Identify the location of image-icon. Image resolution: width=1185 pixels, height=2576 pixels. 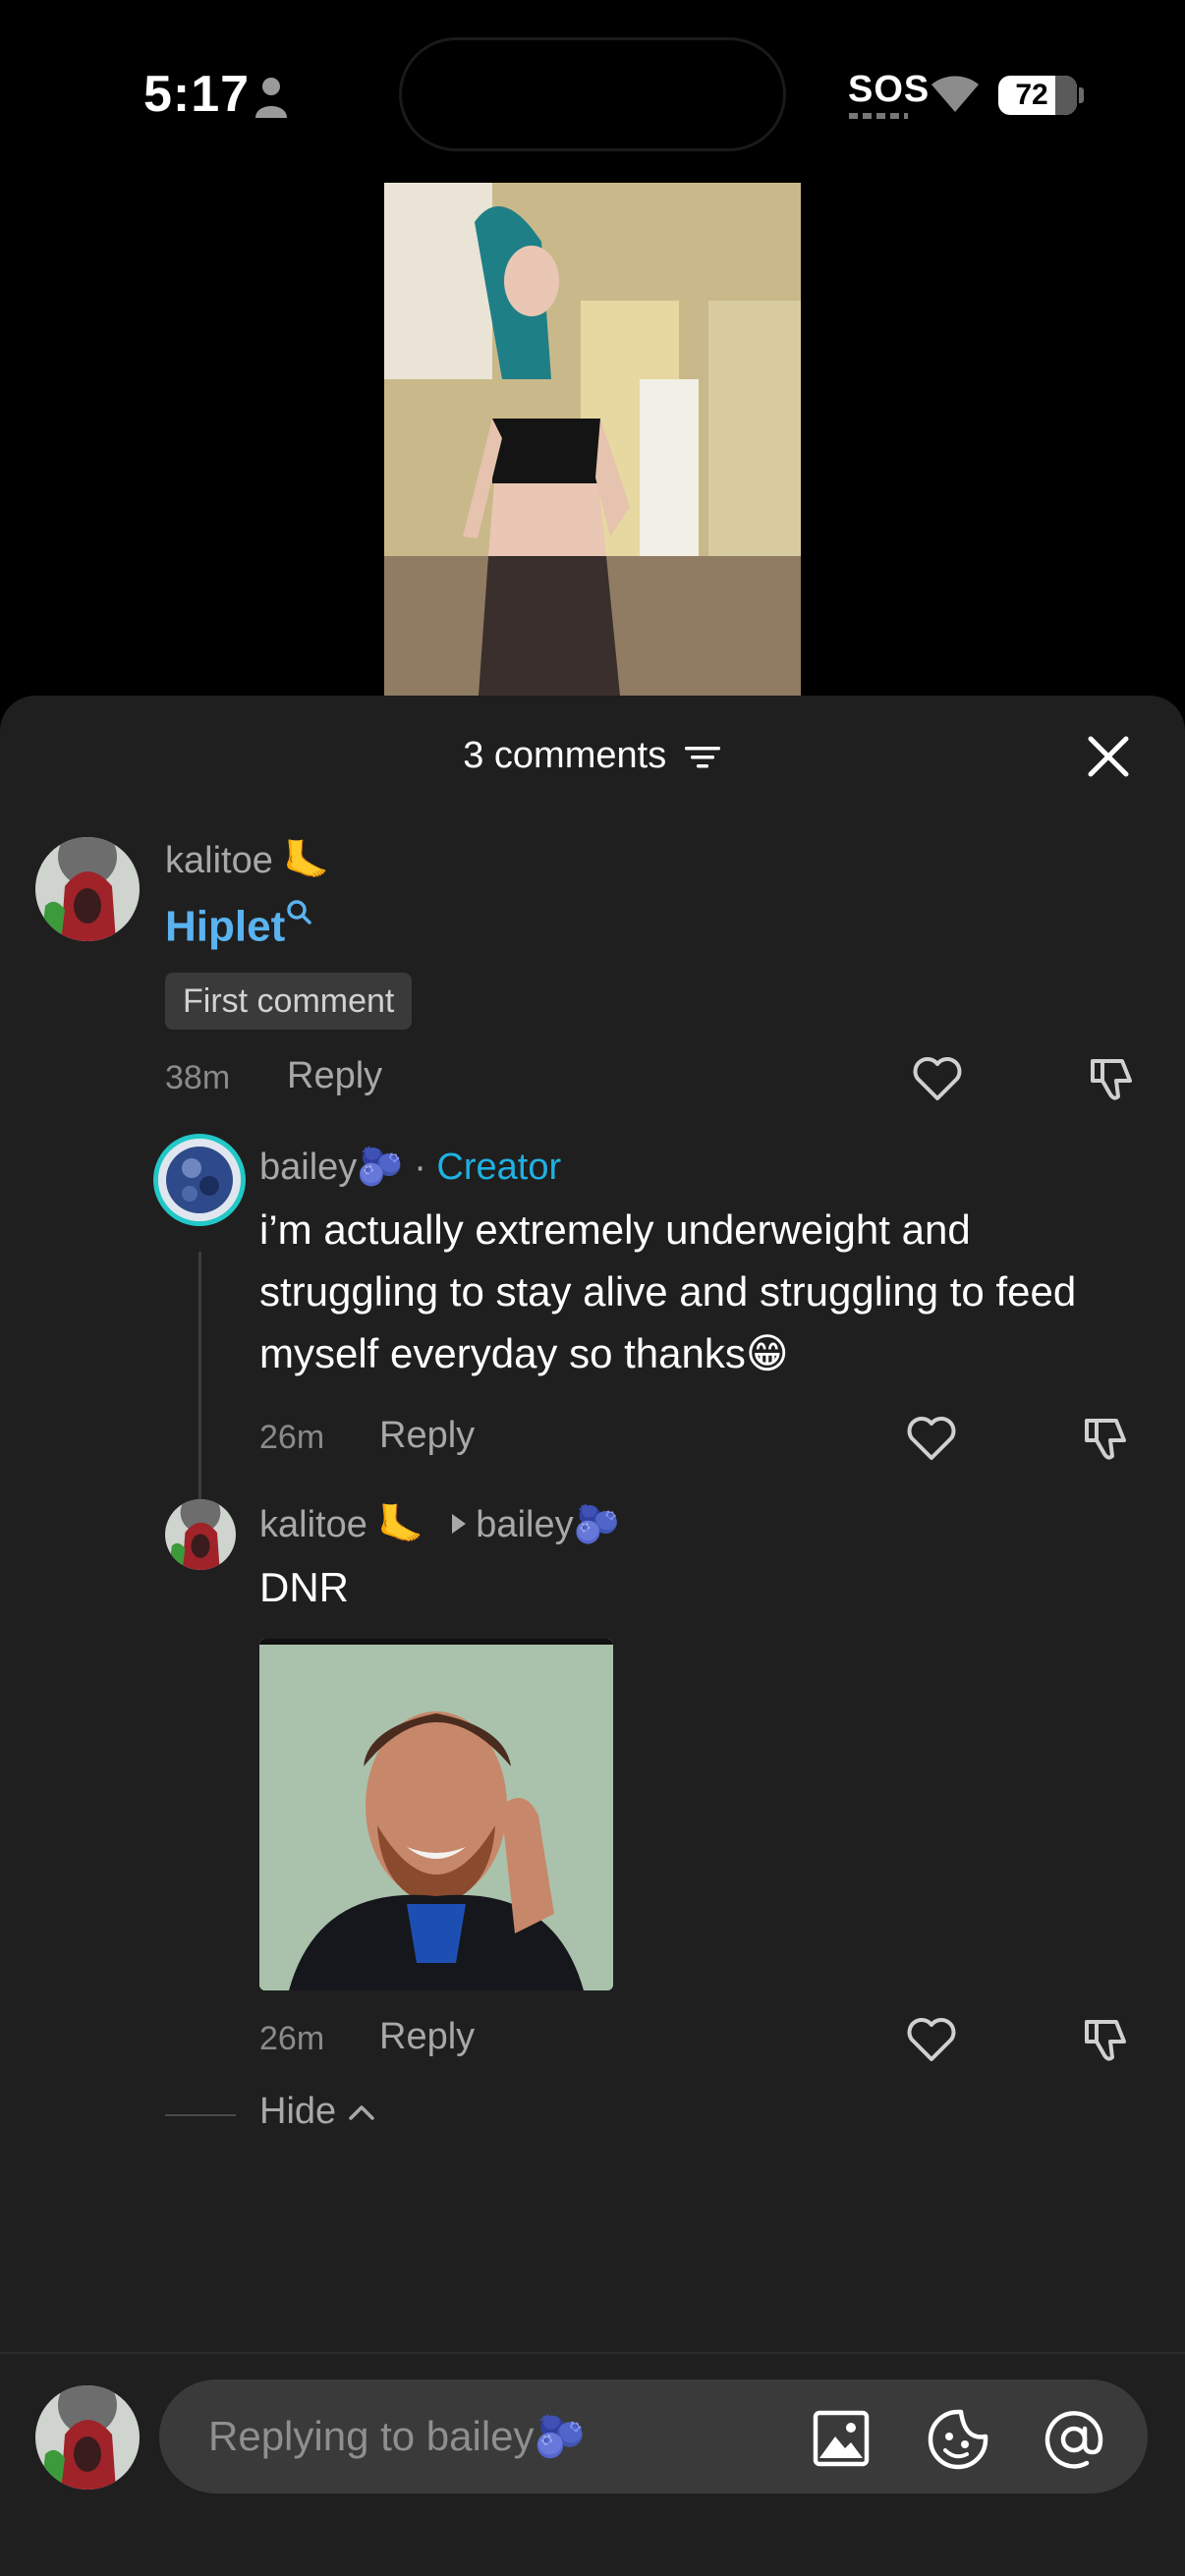
(842, 2438).